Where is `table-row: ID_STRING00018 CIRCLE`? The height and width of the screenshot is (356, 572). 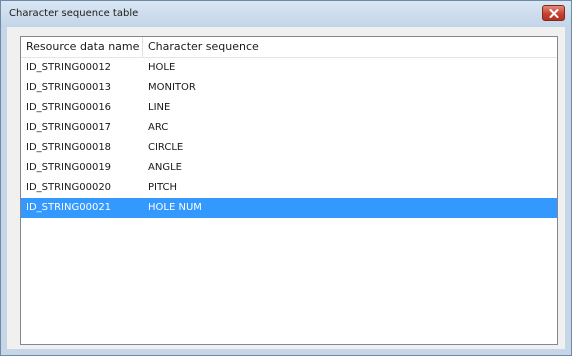
table-row: ID_STRING00018 CIRCLE is located at coordinates (289, 148).